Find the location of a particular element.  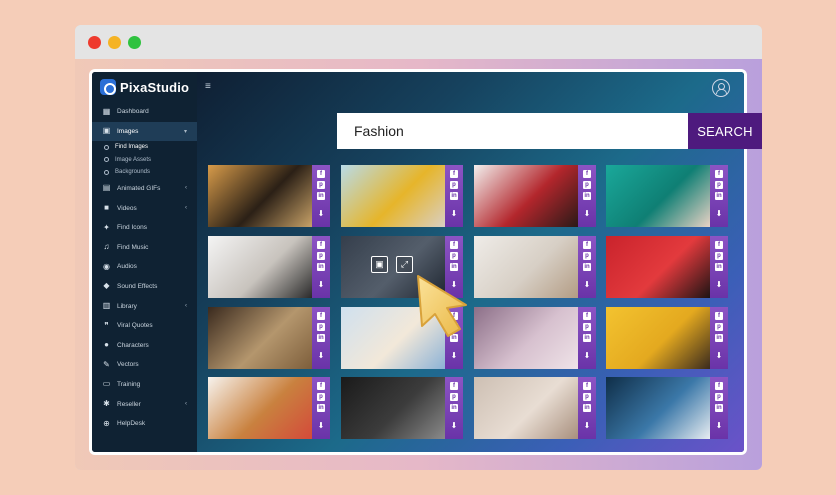

sidebar-subitem-find-images: Find Images is located at coordinates (144, 147).